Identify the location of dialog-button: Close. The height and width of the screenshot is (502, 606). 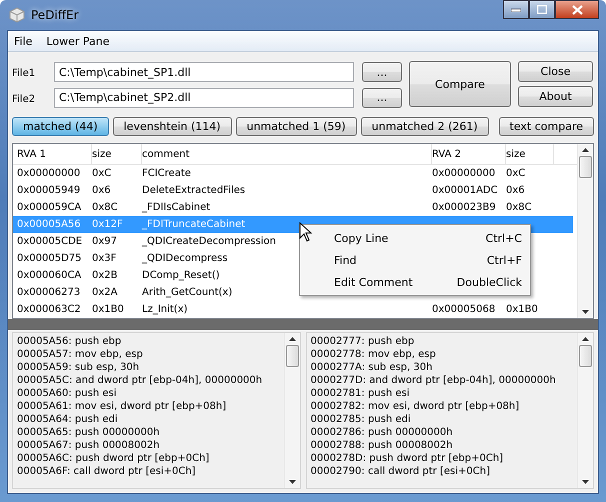
(555, 71).